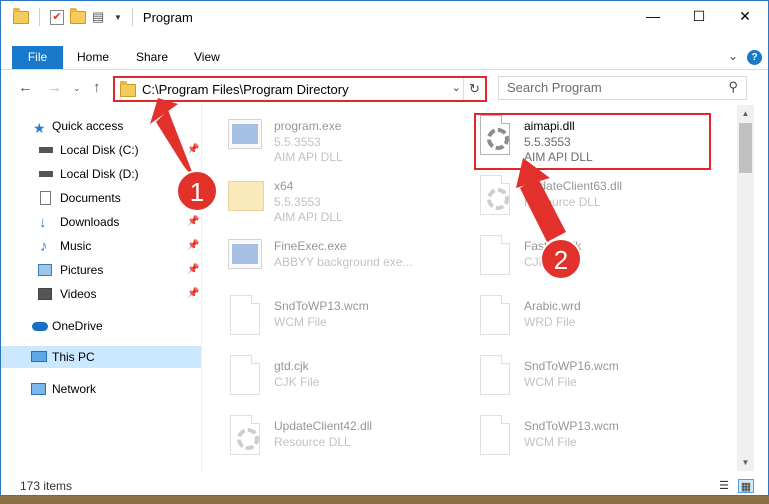 This screenshot has width=769, height=504. What do you see at coordinates (101, 389) in the screenshot?
I see `sidebar-item-network: Network` at bounding box center [101, 389].